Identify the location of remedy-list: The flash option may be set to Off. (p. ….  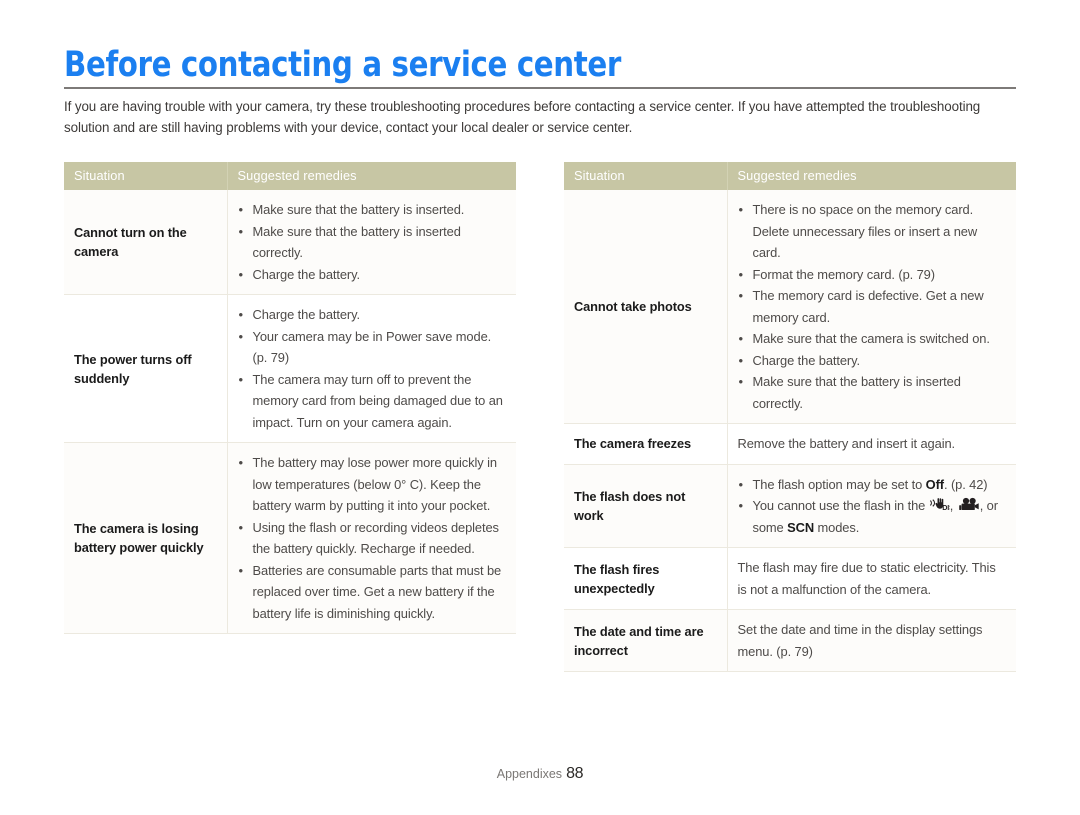
(872, 506).